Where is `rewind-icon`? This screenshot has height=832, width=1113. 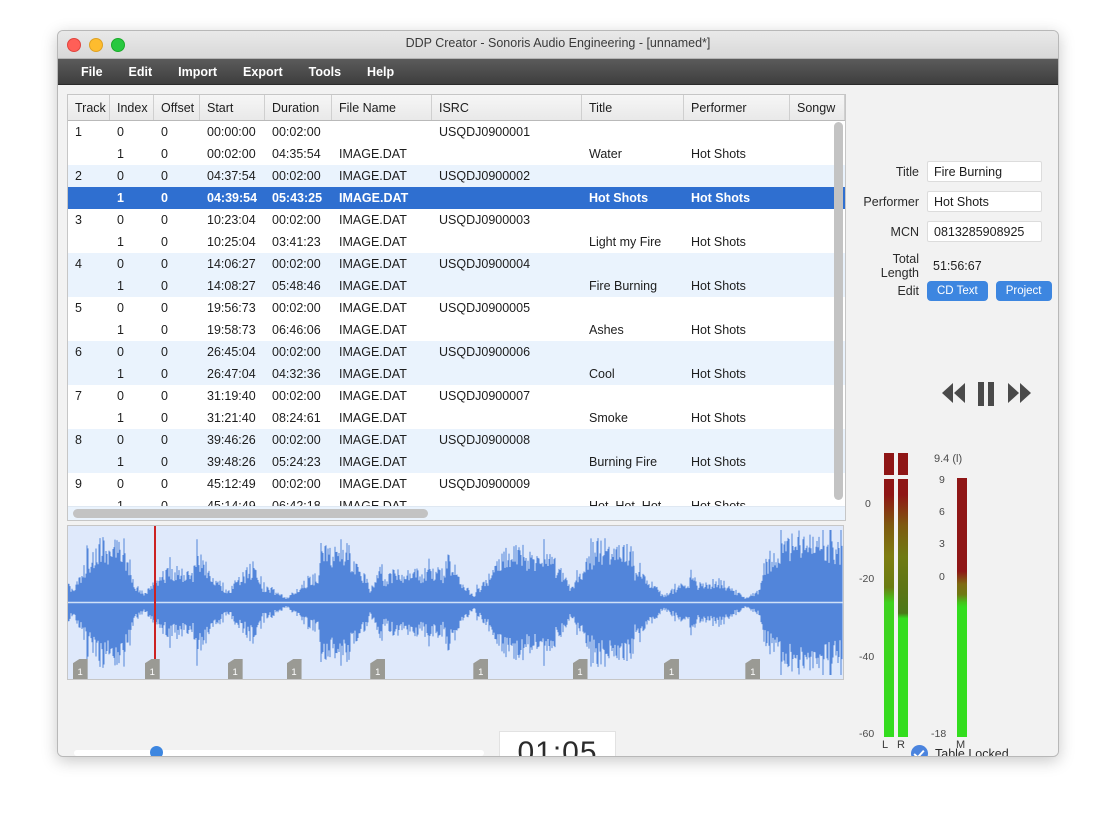 rewind-icon is located at coordinates (954, 395).